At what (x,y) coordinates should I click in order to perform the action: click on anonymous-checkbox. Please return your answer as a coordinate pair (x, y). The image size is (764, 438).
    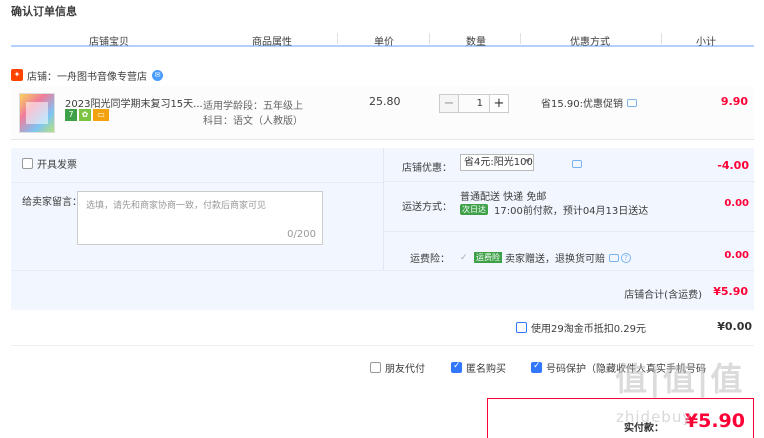
    Looking at the image, I should click on (456, 367).